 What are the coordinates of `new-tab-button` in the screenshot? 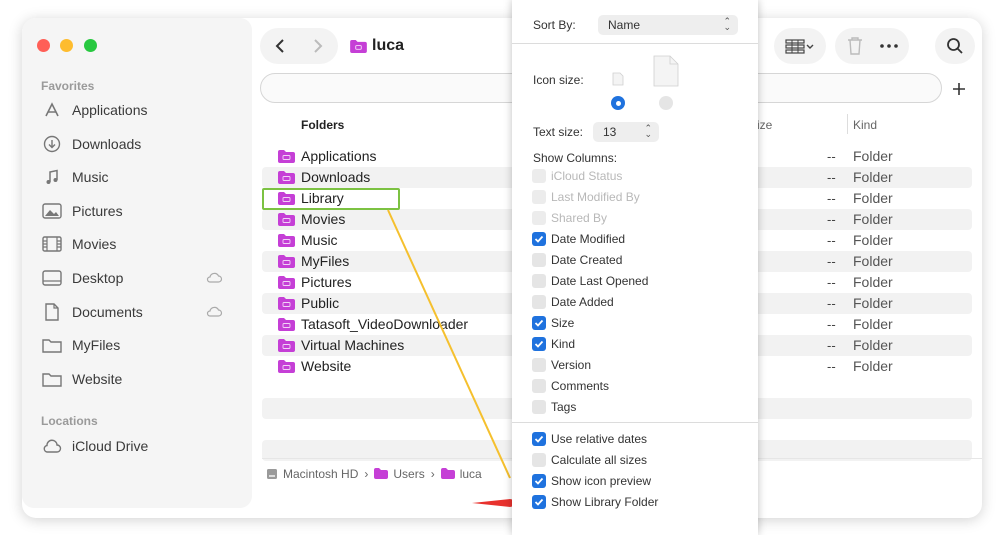 It's located at (959, 89).